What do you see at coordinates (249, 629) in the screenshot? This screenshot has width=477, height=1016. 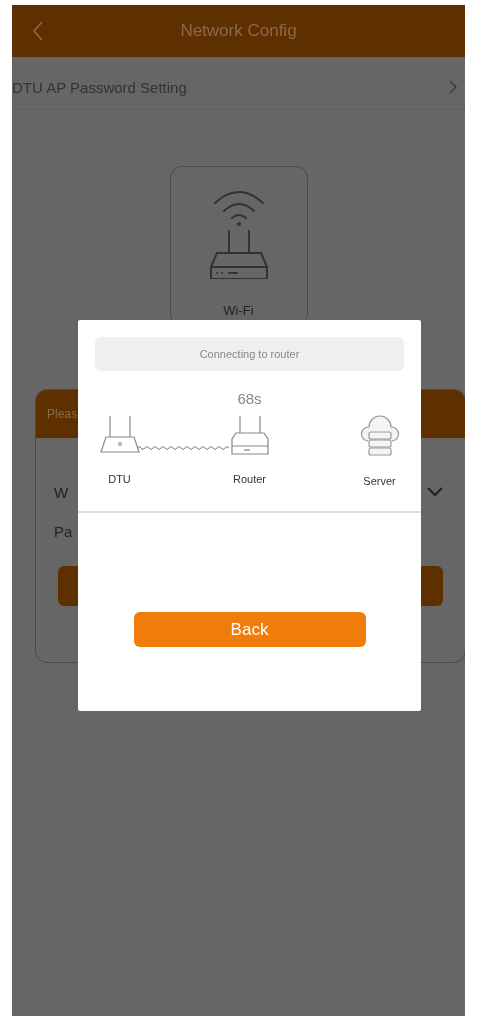 I see `back-button: Back` at bounding box center [249, 629].